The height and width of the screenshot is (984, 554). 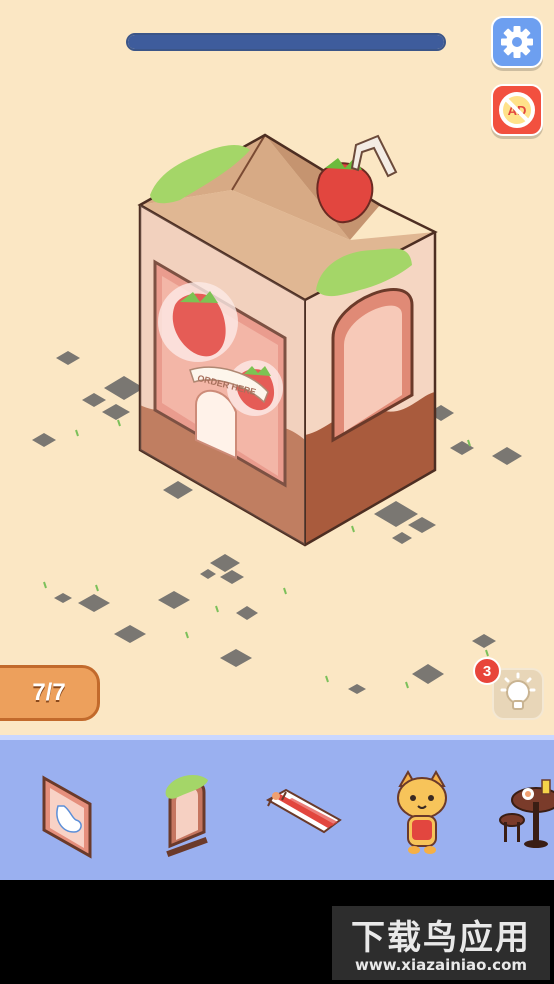 I want to click on level-counter: 7/7, so click(x=50, y=693).